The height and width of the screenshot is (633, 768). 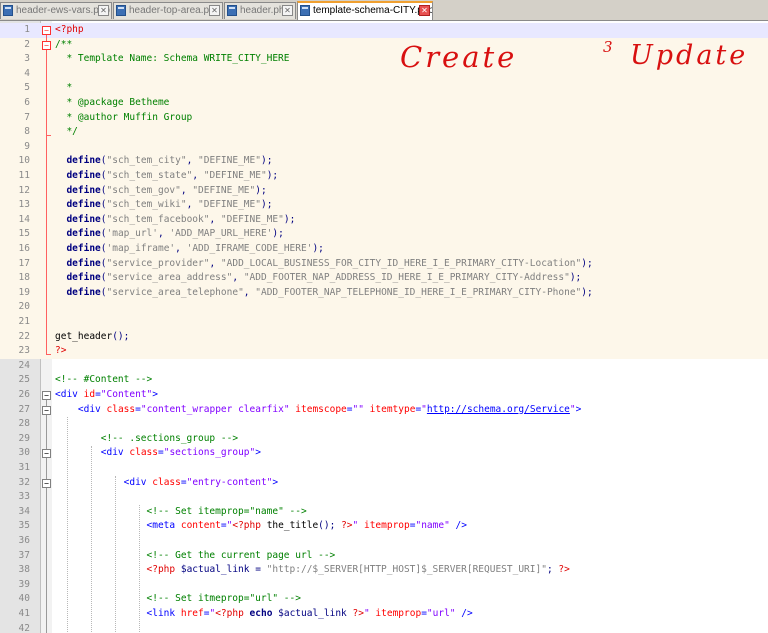 What do you see at coordinates (104, 380) in the screenshot?
I see `code-token: <!-- #Content -->` at bounding box center [104, 380].